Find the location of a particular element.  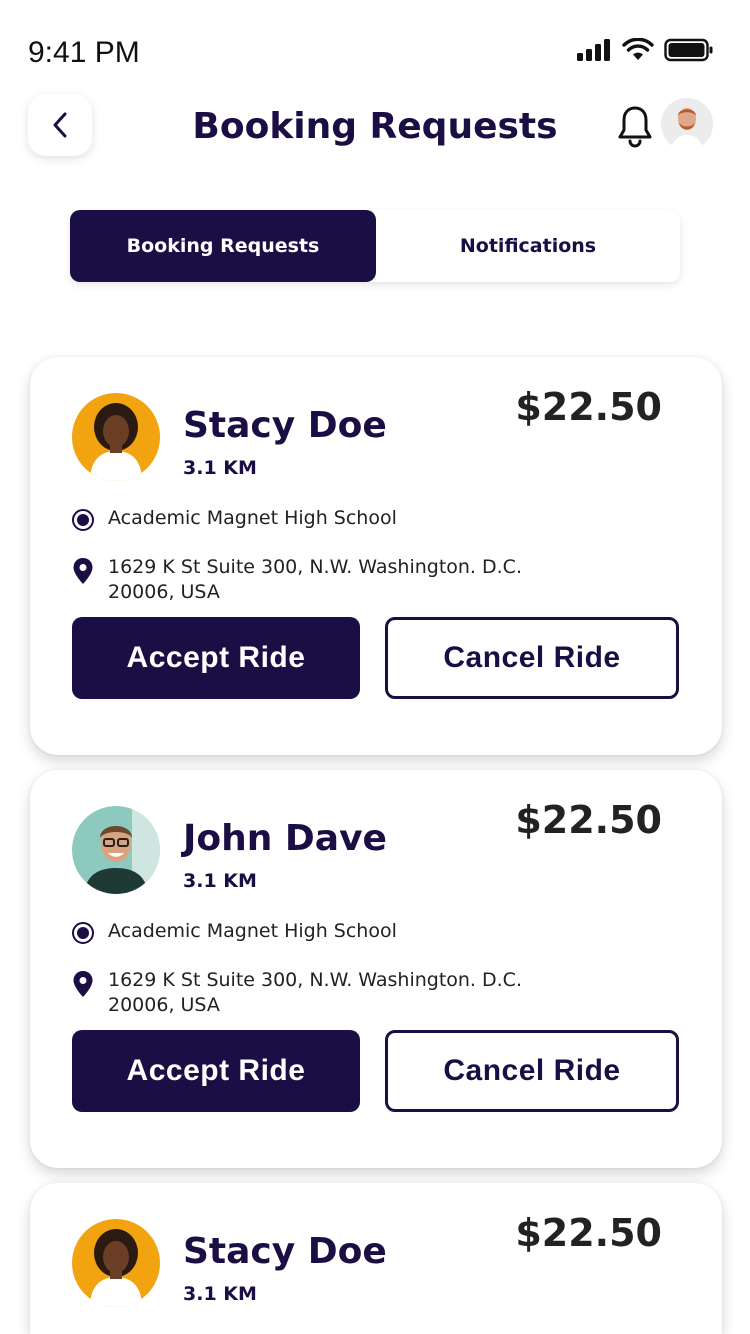

status-icons is located at coordinates (645, 50).